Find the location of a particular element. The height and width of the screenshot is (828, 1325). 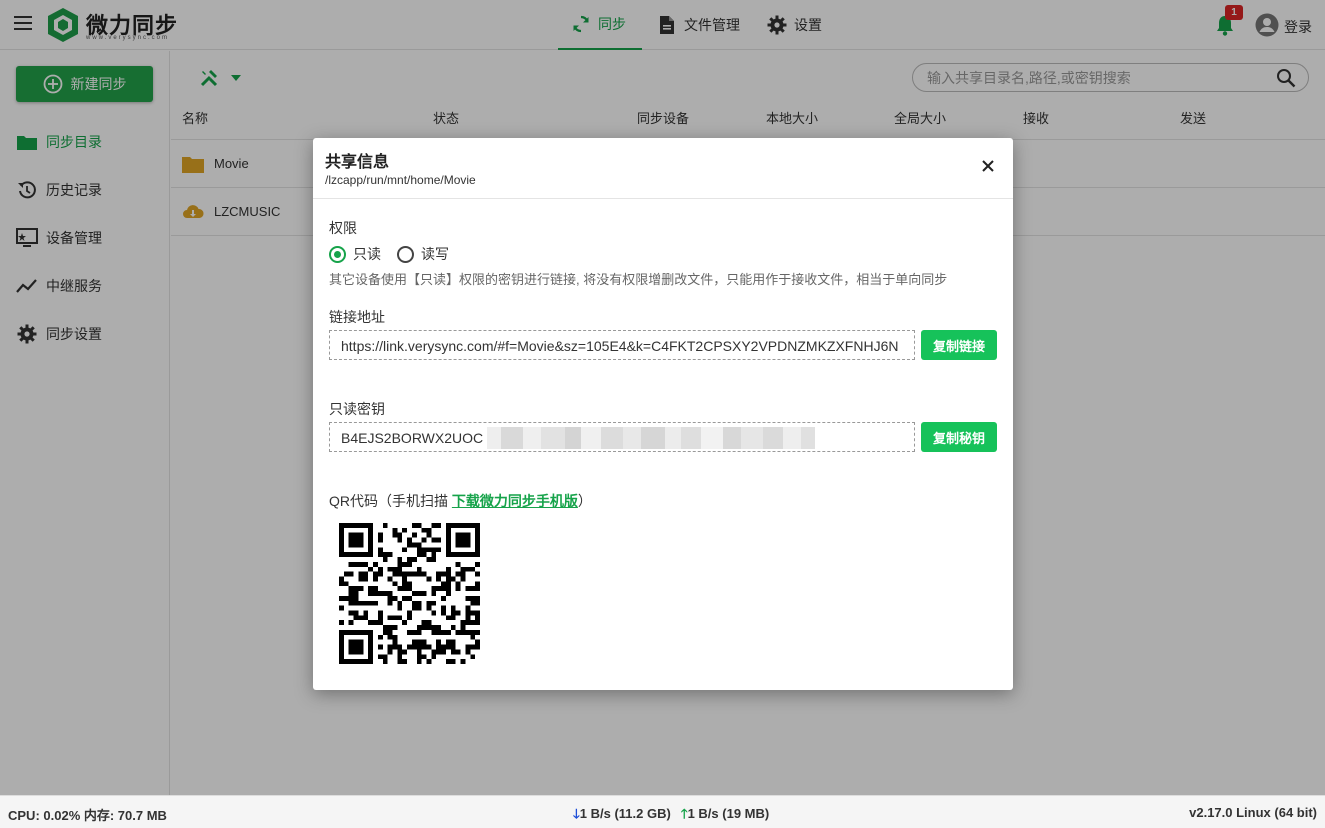

transfer-rates: 🡓1 B/s (11.2 GB) 🡑1 B/s (19 MB) is located at coordinates (671, 816).